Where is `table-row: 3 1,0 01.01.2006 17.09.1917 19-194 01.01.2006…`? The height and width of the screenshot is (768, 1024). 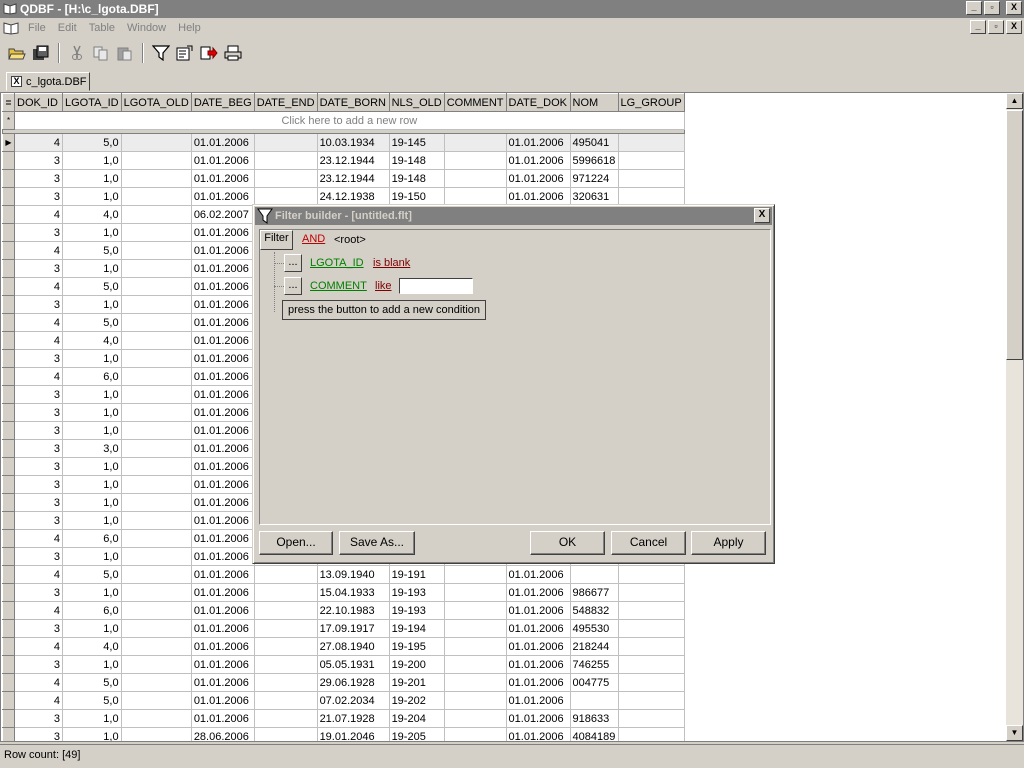 table-row: 3 1,0 01.01.2006 17.09.1917 19-194 01.01.2006… is located at coordinates (343, 628).